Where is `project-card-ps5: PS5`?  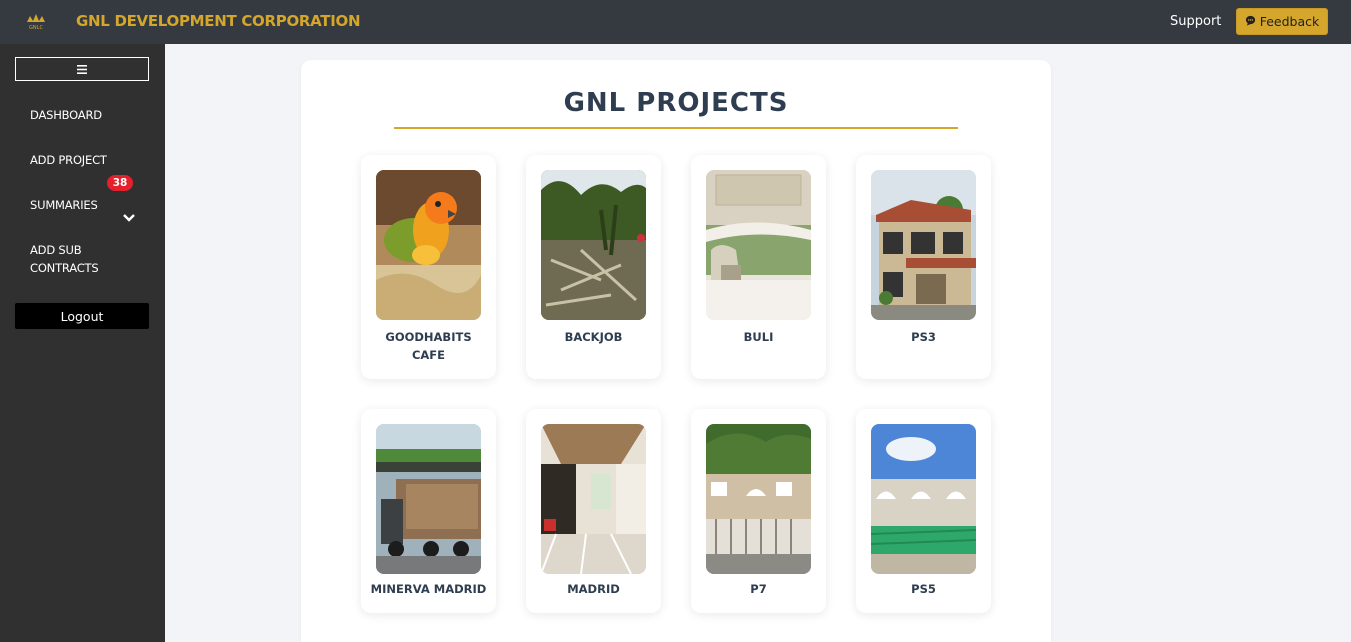 project-card-ps5: PS5 is located at coordinates (923, 511).